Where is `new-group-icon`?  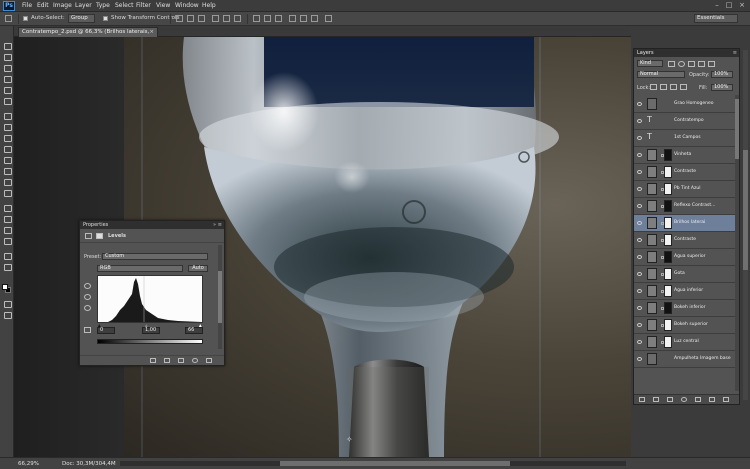 new-group-icon is located at coordinates (698, 399).